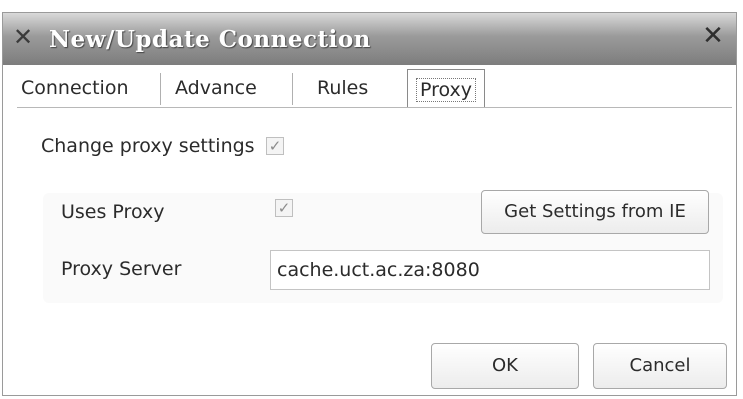  Describe the element at coordinates (210, 39) in the screenshot. I see `dialog-title: New/Update Connection` at that location.